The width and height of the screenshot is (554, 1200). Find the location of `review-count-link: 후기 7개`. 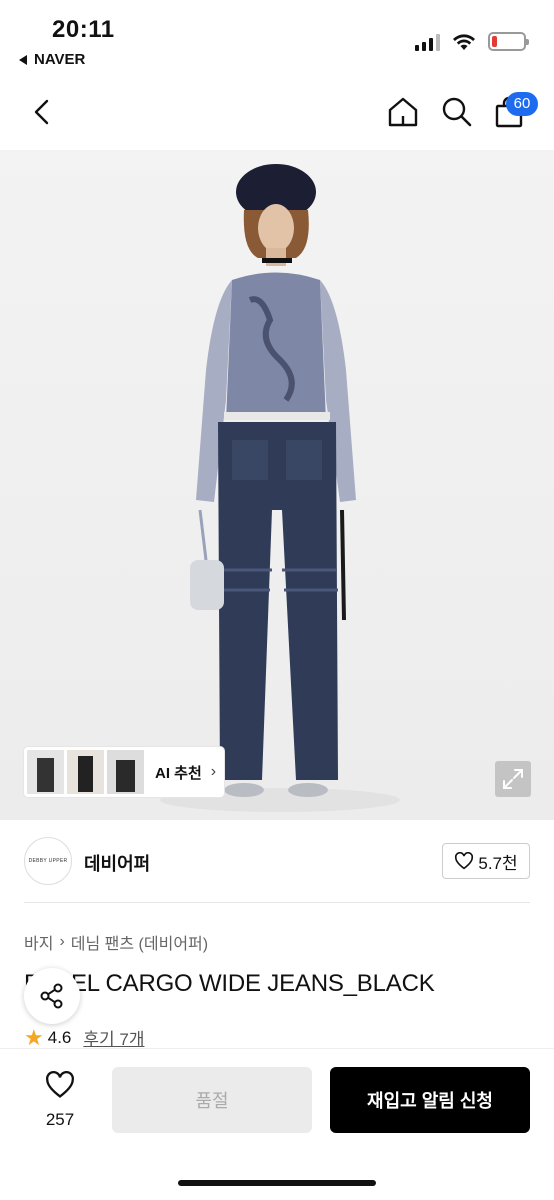

review-count-link: 후기 7개 is located at coordinates (113, 1037).